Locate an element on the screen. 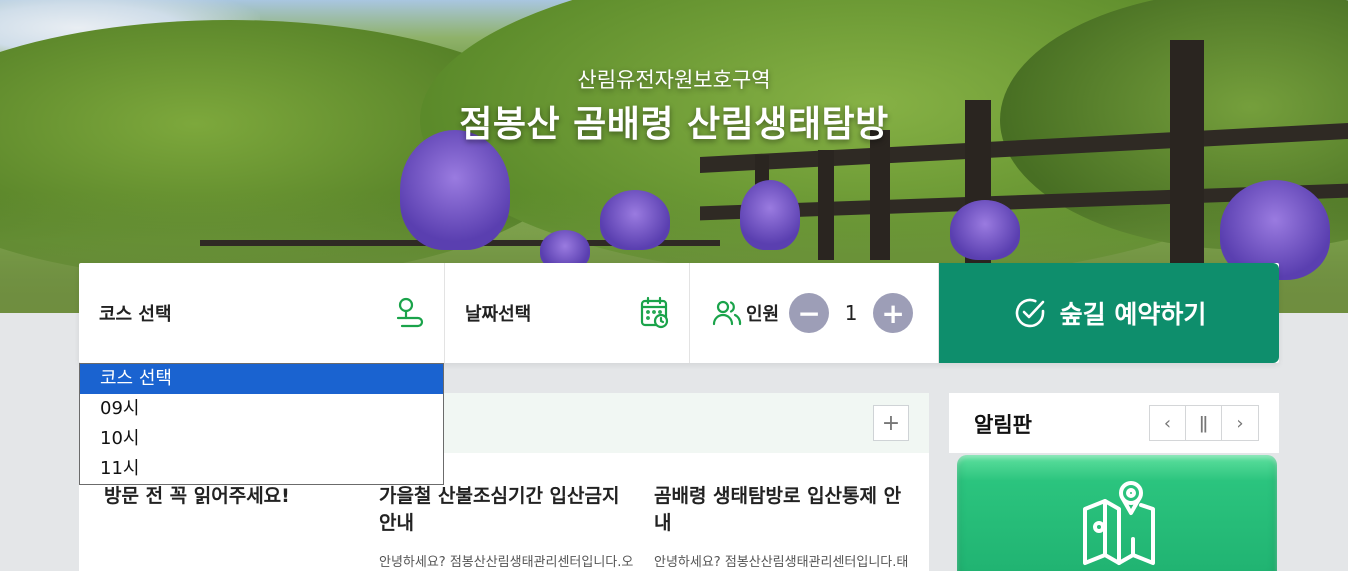 This screenshot has height=571, width=1348. board-prev-button: ‹ is located at coordinates (1168, 423).